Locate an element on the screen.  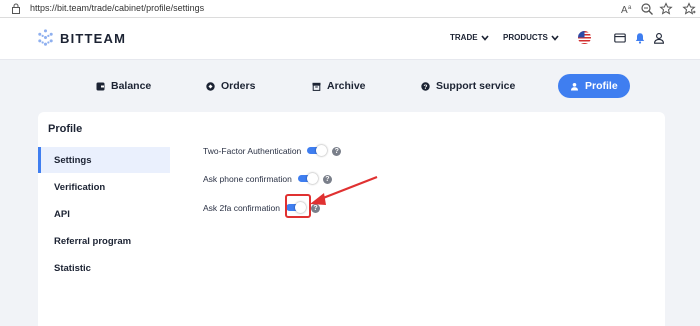
svg-text: A is located at coordinates (624, 10).